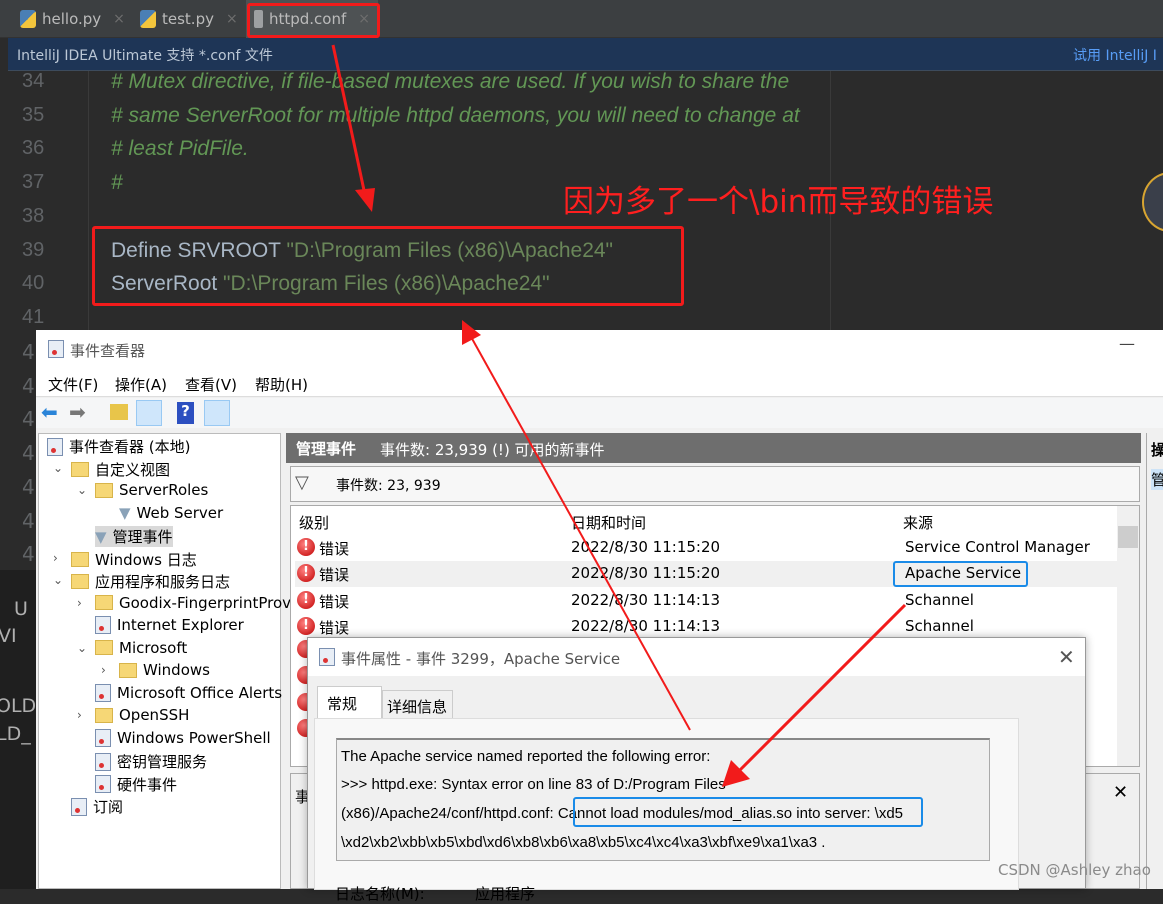 The image size is (1163, 904). What do you see at coordinates (185, 413) in the screenshot?
I see `help-icon: ?` at bounding box center [185, 413].